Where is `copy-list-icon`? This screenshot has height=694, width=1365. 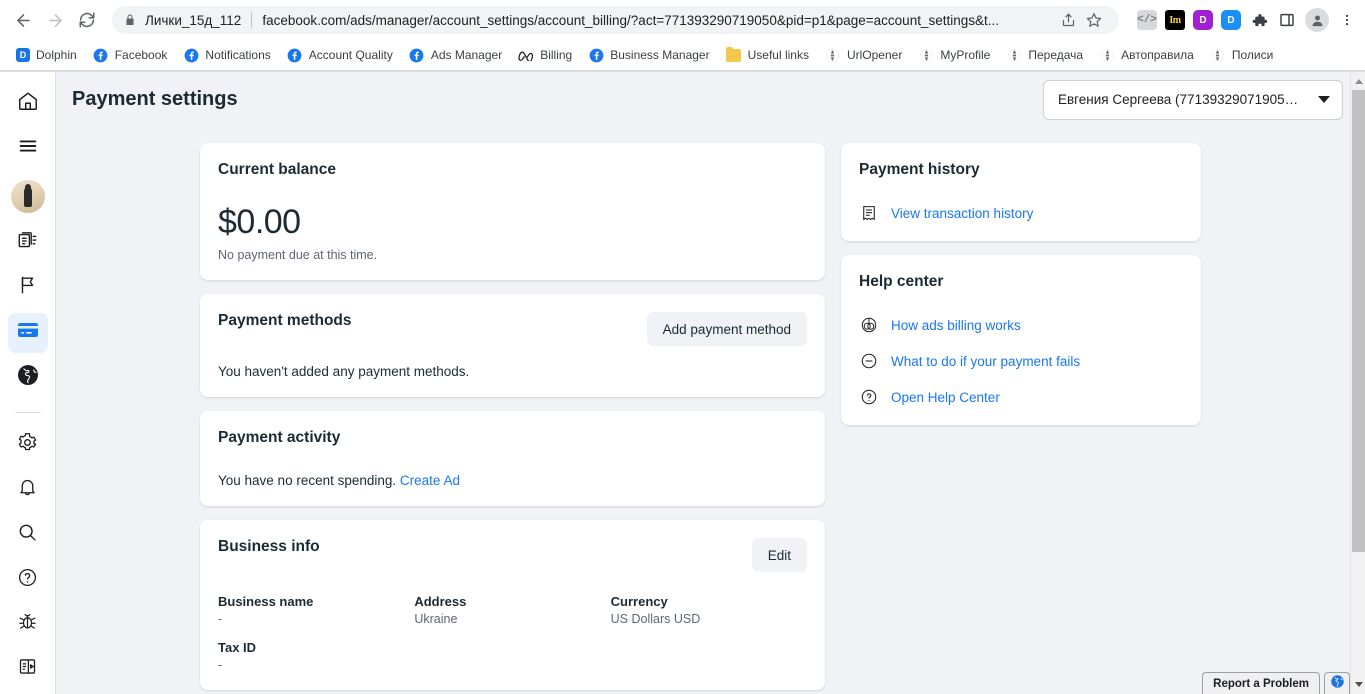
copy-list-icon is located at coordinates (28, 243).